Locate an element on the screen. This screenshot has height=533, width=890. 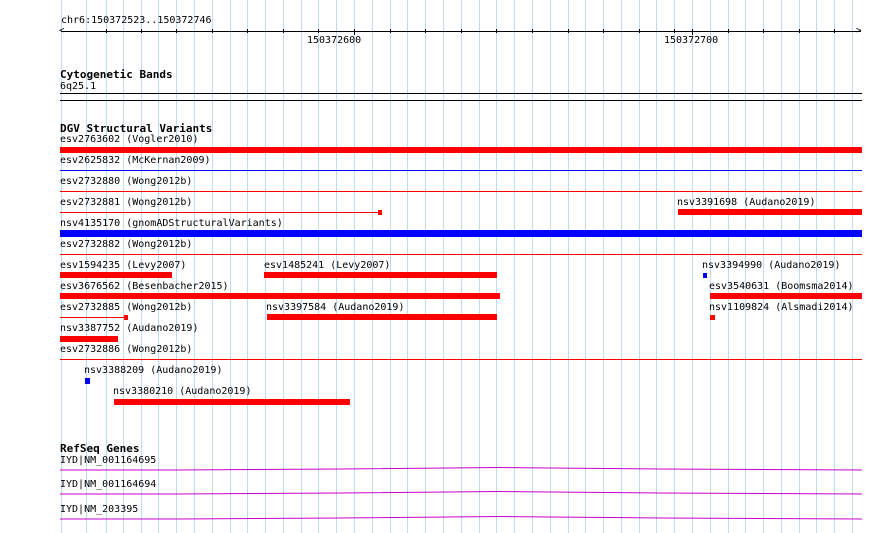
ruler-label: 150372700 is located at coordinates (691, 40).